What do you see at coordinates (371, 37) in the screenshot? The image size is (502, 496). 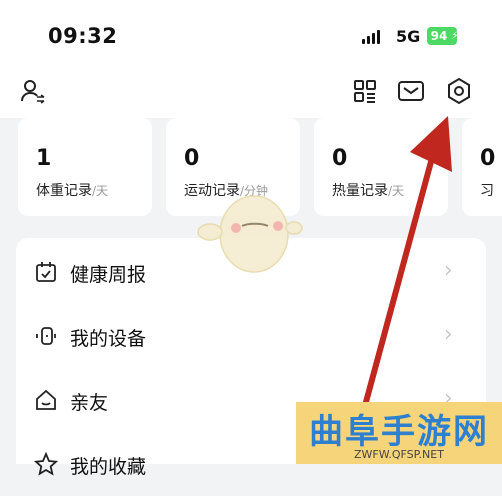 I see `signal-icon` at bounding box center [371, 37].